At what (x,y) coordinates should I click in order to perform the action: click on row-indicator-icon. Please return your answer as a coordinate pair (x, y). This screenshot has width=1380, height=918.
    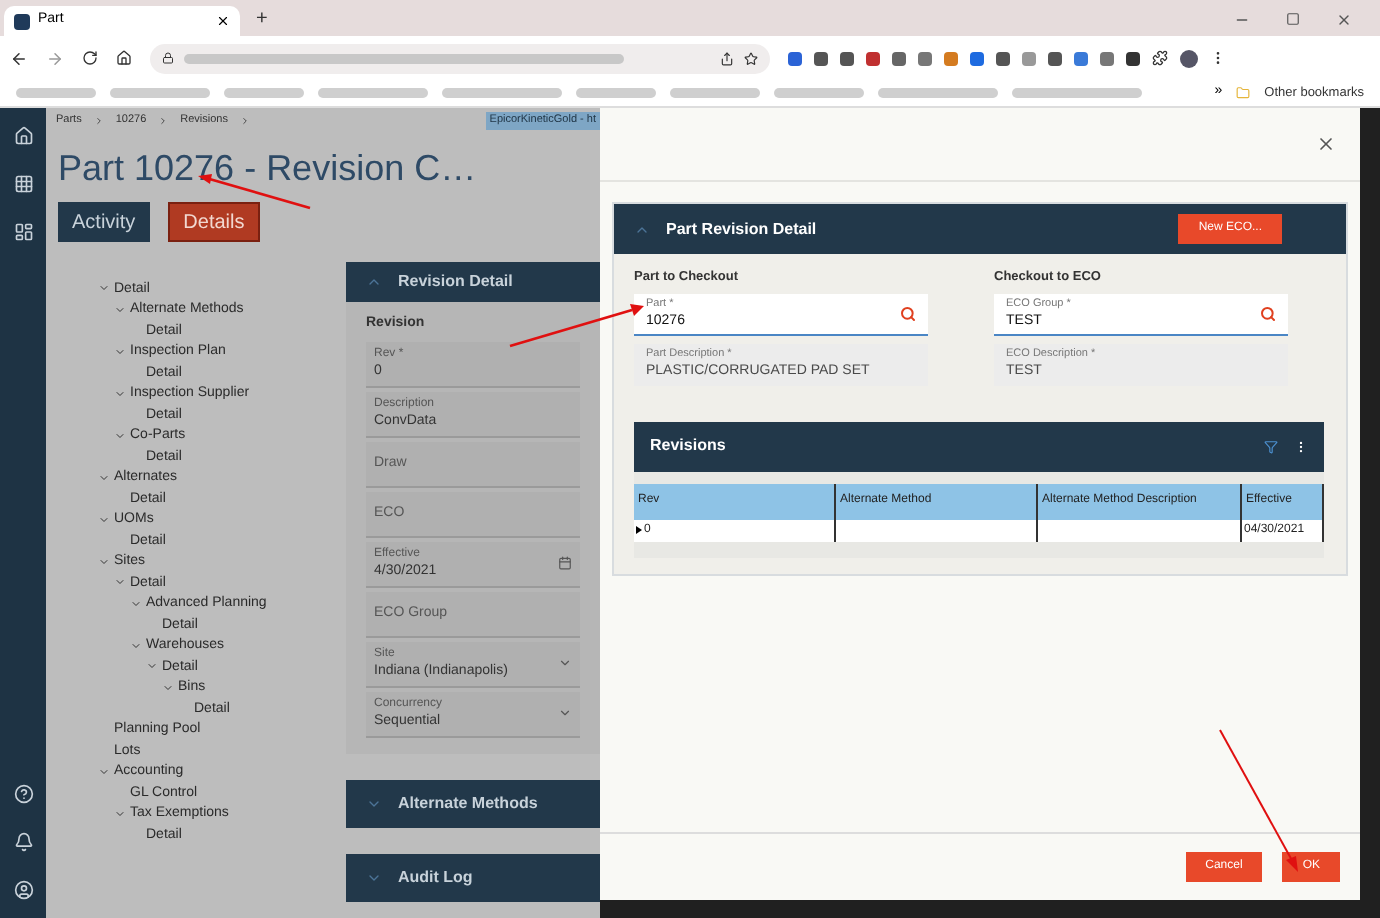
    Looking at the image, I should click on (639, 530).